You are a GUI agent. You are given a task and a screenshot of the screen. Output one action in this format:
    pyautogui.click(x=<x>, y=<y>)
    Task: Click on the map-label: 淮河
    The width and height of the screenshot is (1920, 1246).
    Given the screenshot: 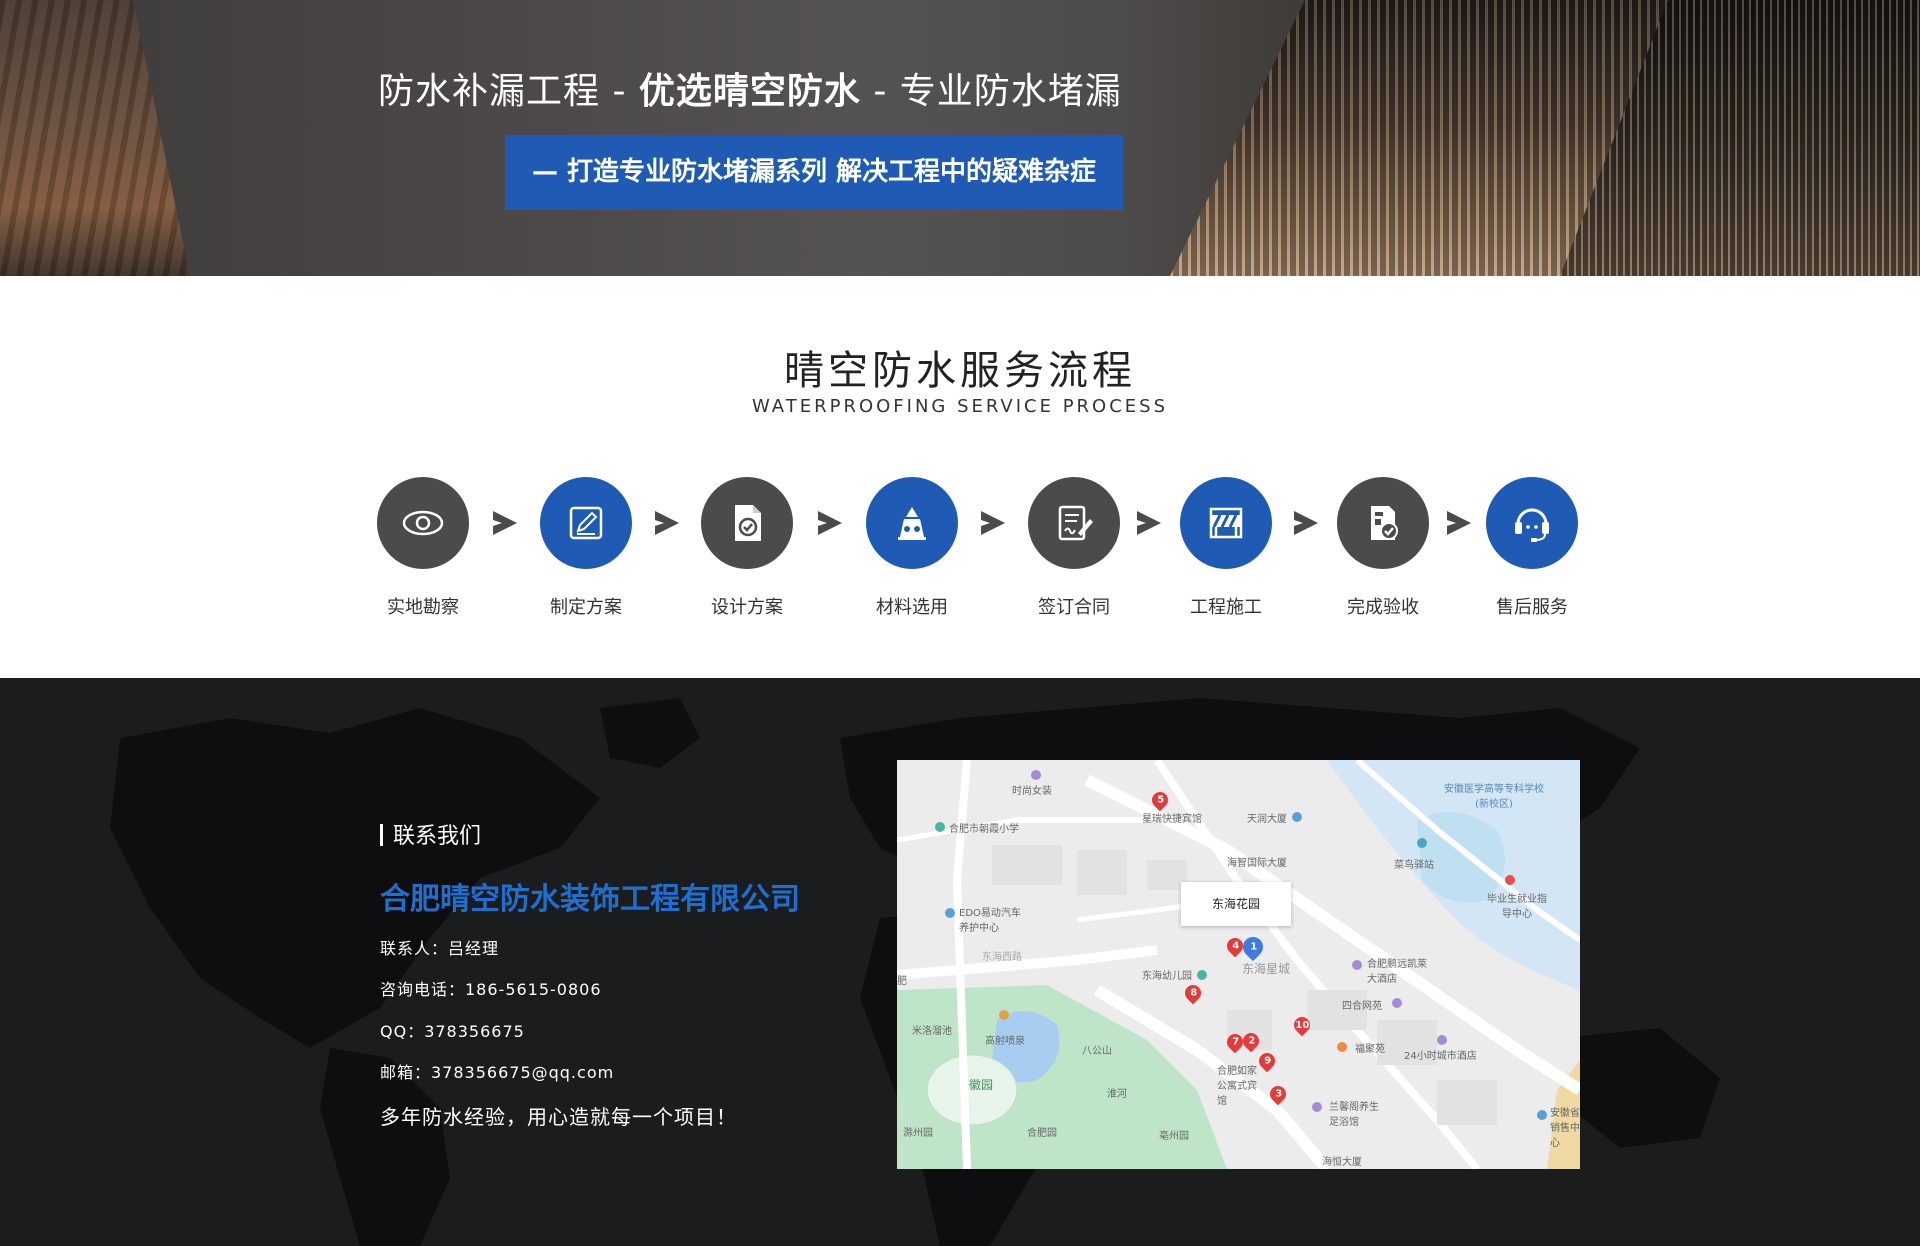 What is the action you would take?
    pyautogui.click(x=1117, y=1094)
    